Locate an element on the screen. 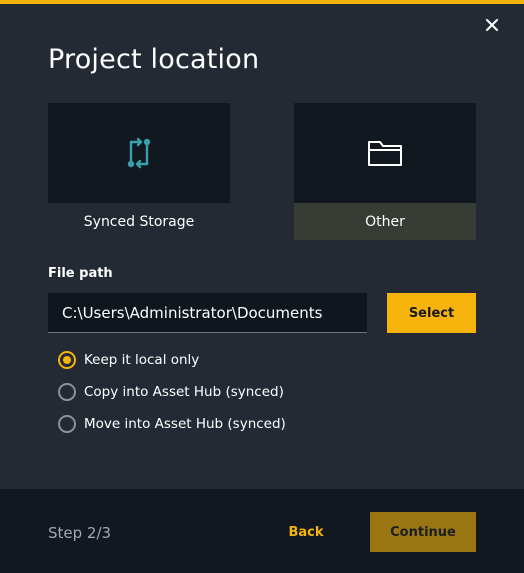  option-label: Move into Asset Hub (synced) is located at coordinates (185, 424).